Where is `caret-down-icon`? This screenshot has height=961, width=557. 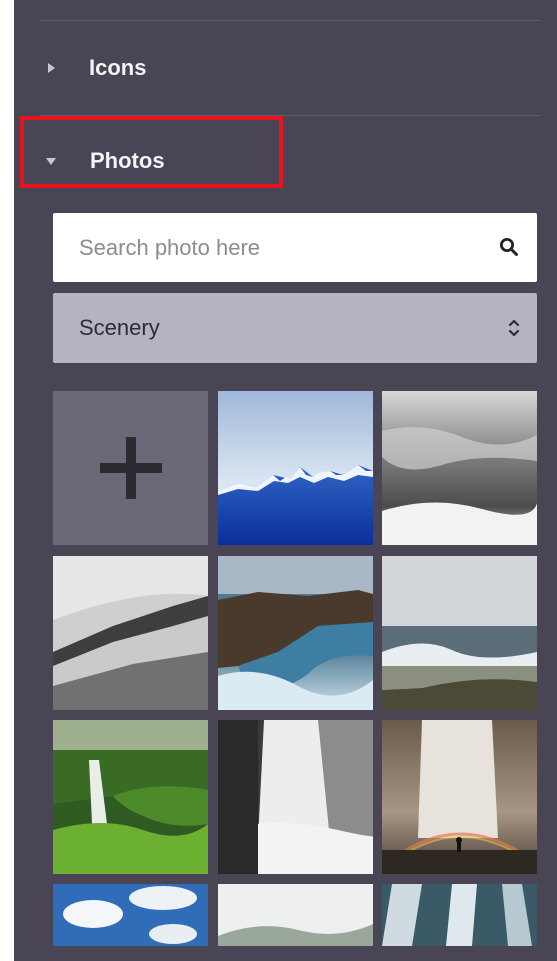 caret-down-icon is located at coordinates (51, 161).